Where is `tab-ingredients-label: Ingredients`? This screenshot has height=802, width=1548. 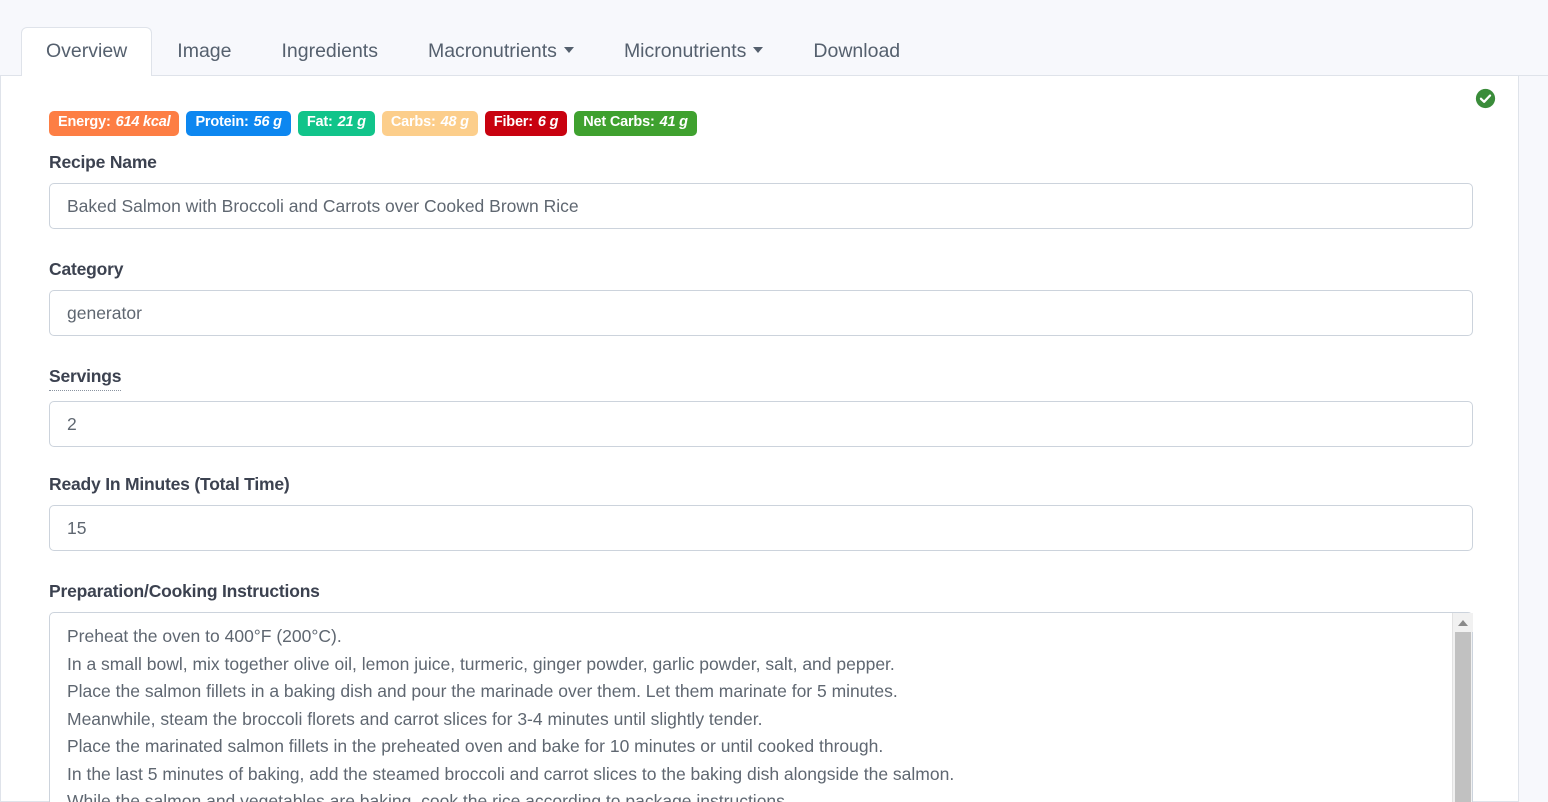
tab-ingredients-label: Ingredients is located at coordinates (329, 50).